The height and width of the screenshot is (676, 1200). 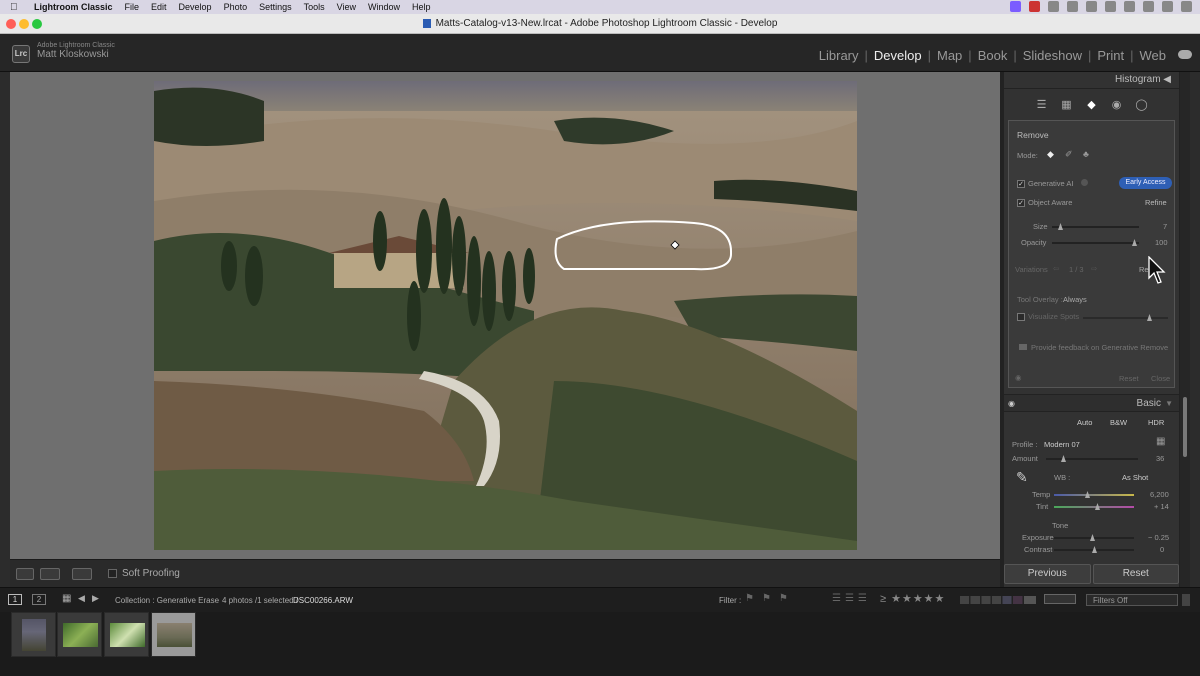 I want to click on siri-icon, so click(x=1167, y=6).